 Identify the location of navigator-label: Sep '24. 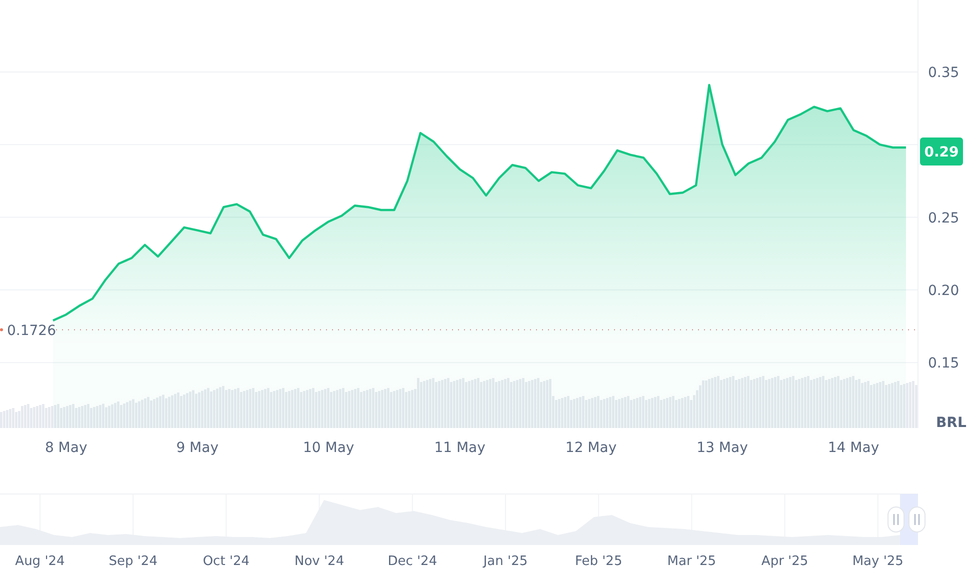
(133, 561).